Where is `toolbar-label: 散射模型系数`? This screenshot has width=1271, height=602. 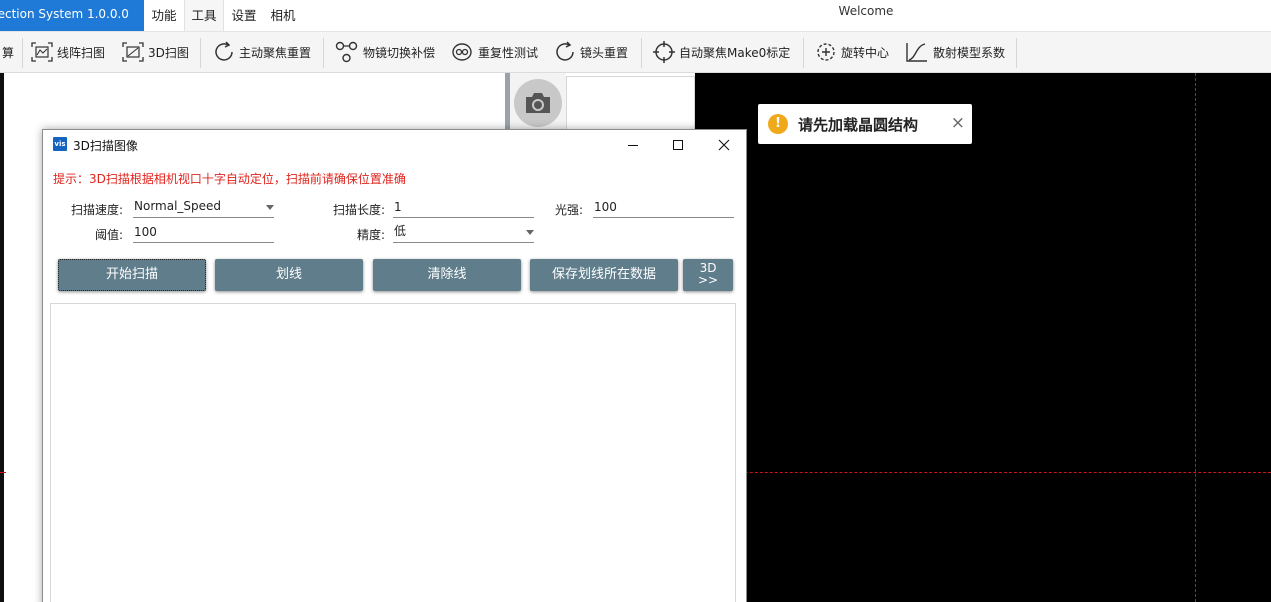 toolbar-label: 散射模型系数 is located at coordinates (969, 52).